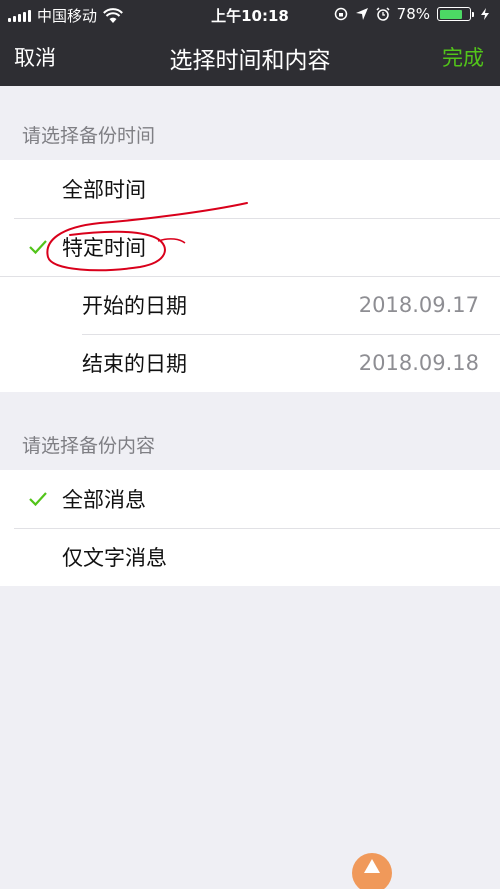  I want to click on watermark-logo, so click(372, 871).